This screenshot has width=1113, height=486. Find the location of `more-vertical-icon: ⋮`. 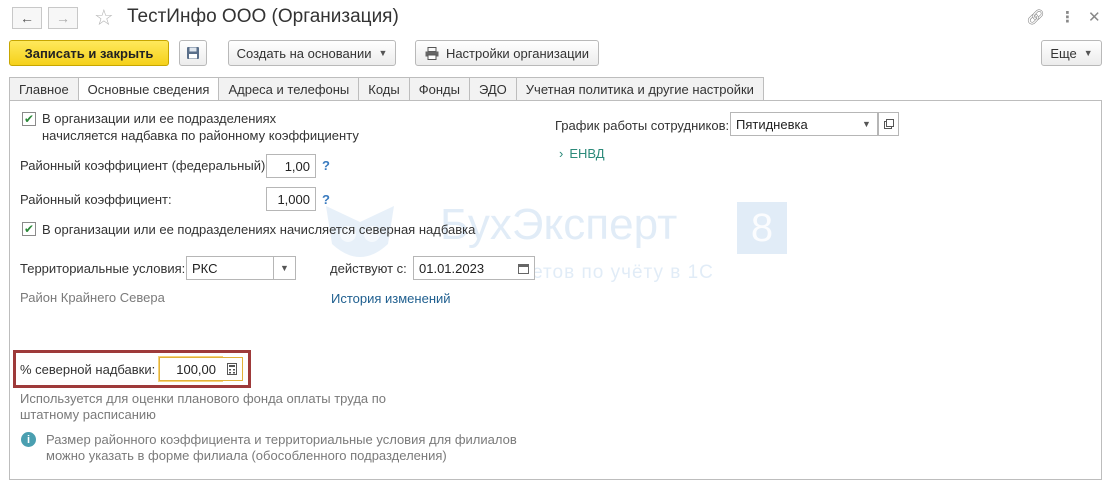

more-vertical-icon: ⋮ is located at coordinates (1067, 17).